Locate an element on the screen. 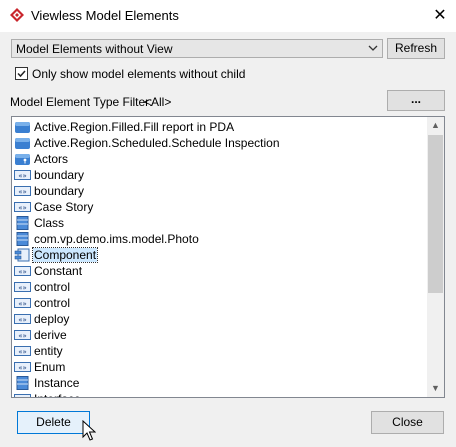  only-without-child-checkbox is located at coordinates (21, 73).